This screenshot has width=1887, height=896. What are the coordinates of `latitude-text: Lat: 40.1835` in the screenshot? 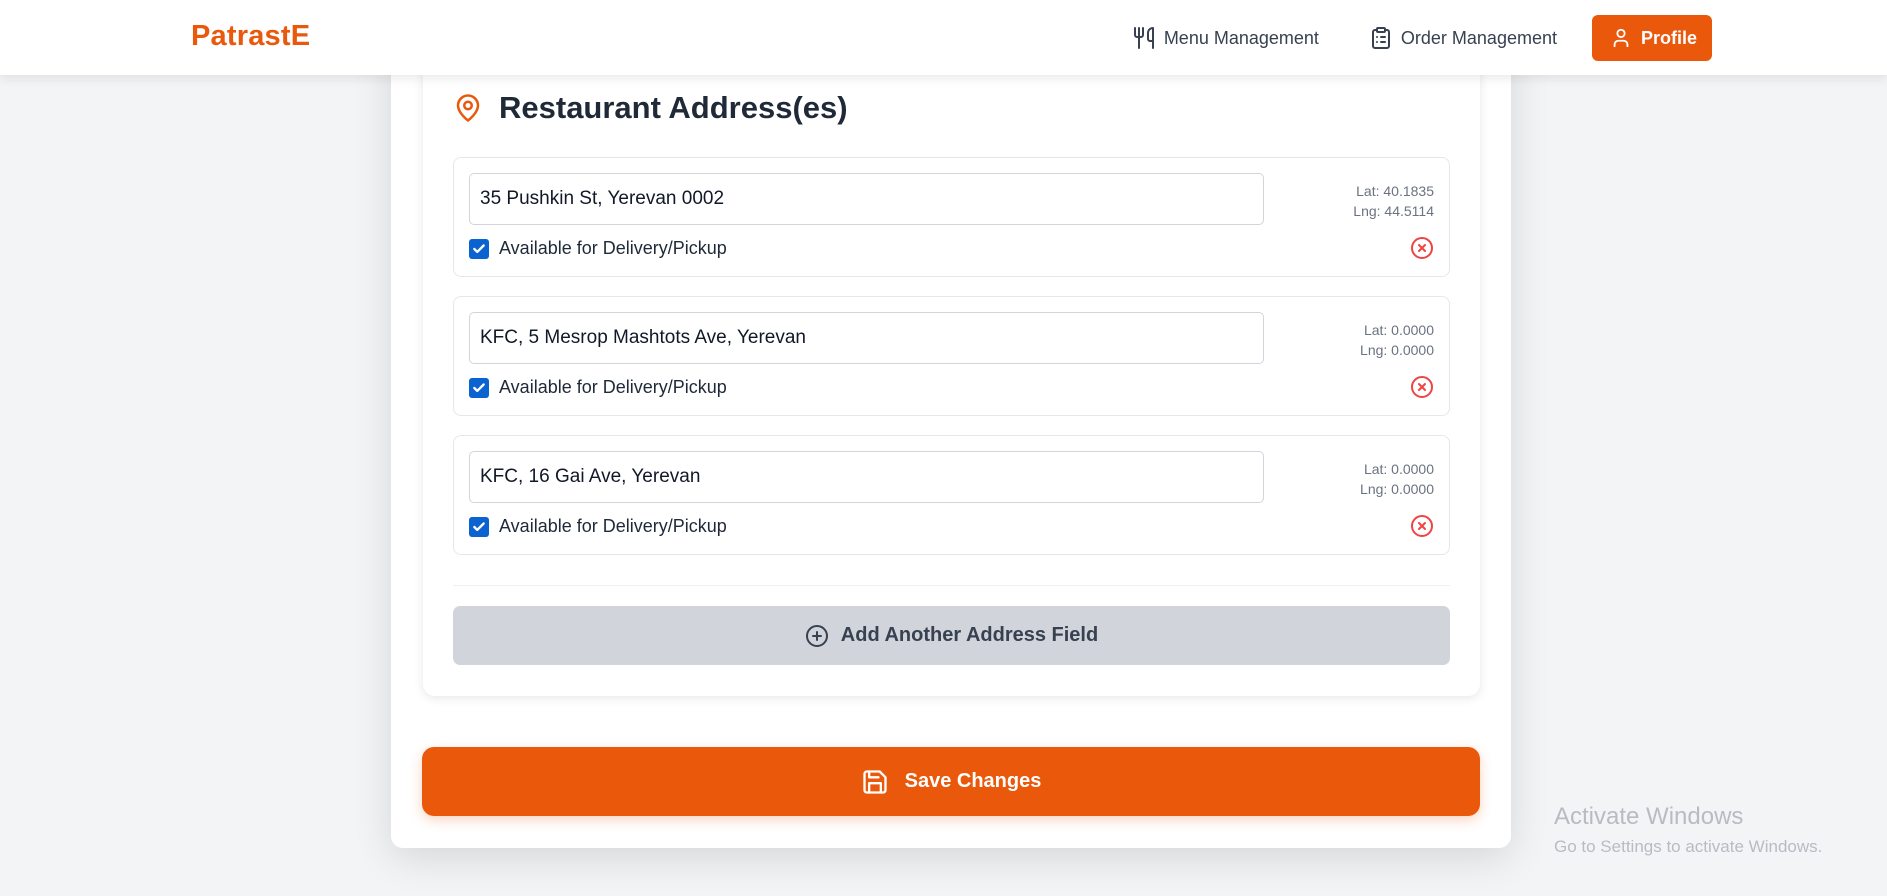 It's located at (1395, 191).